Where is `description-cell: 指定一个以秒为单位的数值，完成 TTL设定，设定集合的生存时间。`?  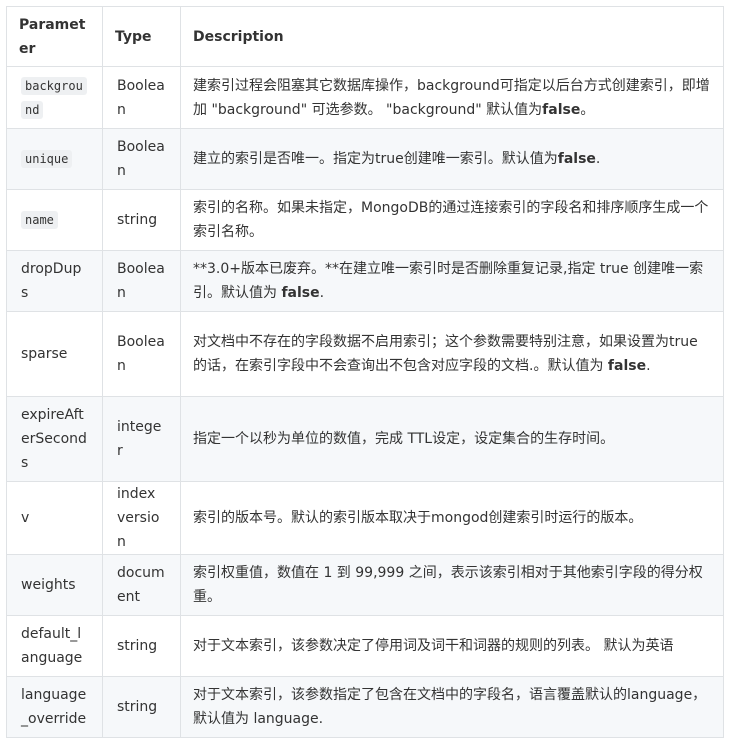 description-cell: 指定一个以秒为单位的数值，完成 TTL设定，设定集合的生存时间。 is located at coordinates (452, 439).